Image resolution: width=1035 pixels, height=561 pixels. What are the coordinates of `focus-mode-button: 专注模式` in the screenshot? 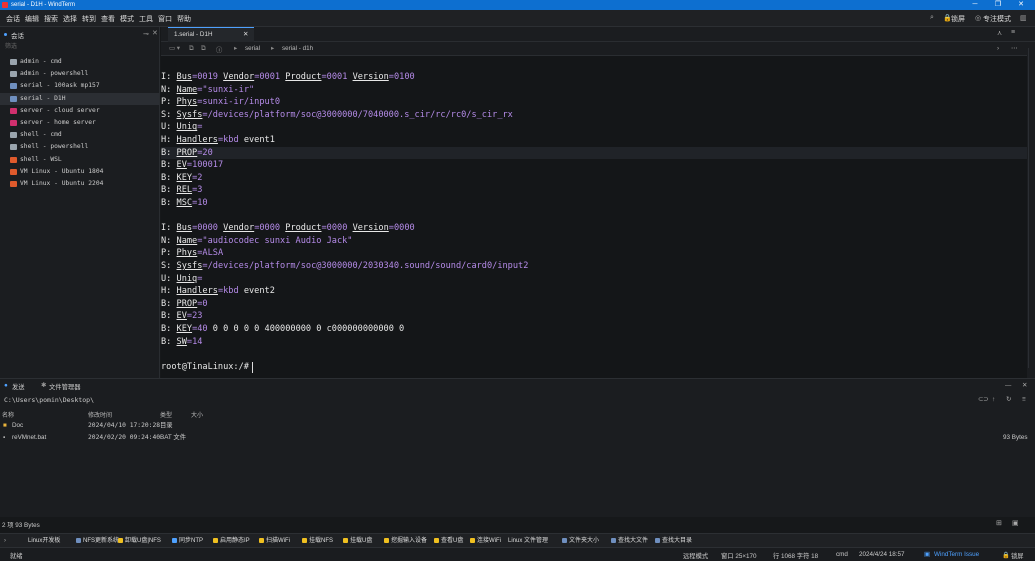 It's located at (997, 19).